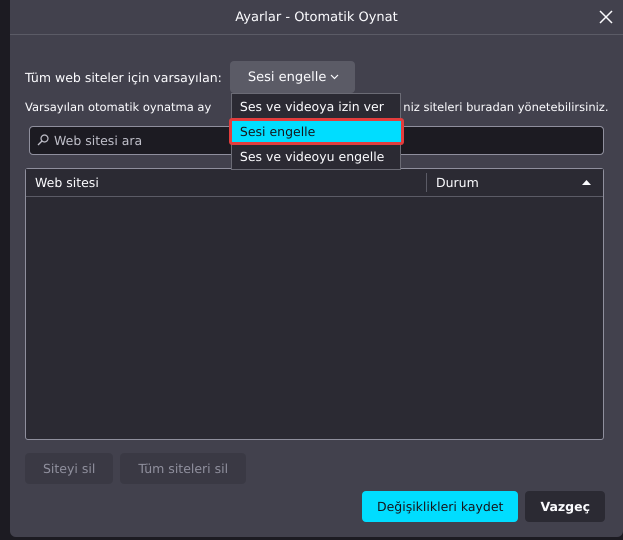 The image size is (623, 540). I want to click on description-text: Varsayılan otomatik oynatma ay, so click(118, 107).